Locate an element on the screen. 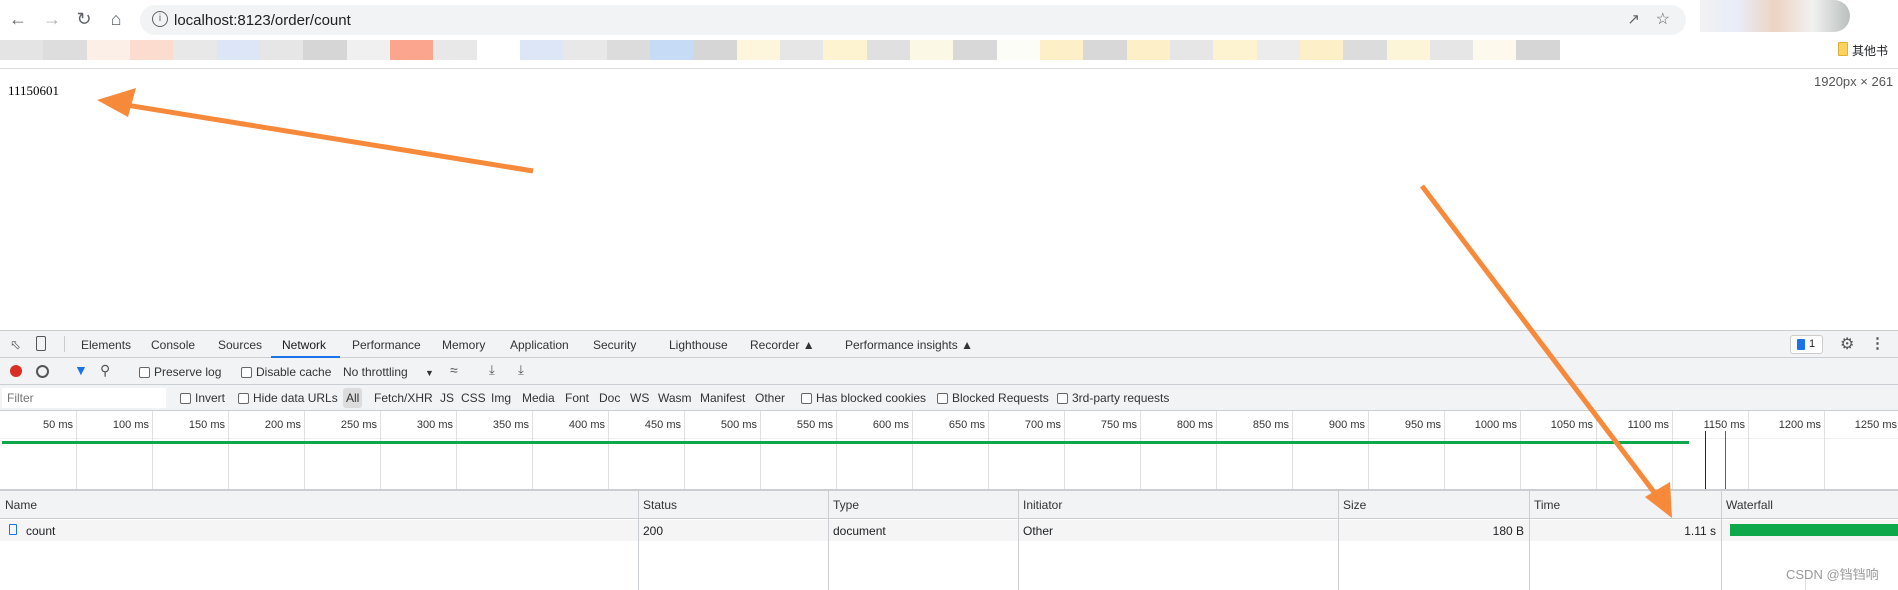 The width and height of the screenshot is (1898, 590). profile-avatar-blurred is located at coordinates (1775, 16).